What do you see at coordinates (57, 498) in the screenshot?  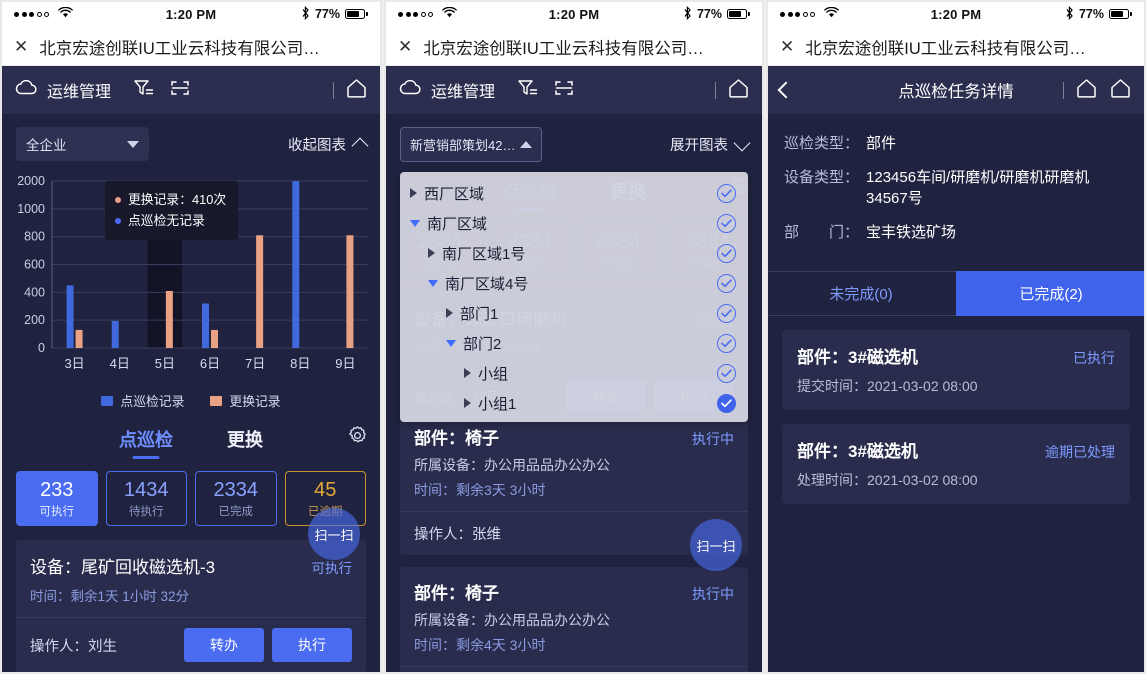 I see `stat-card-1: 233 可执行` at bounding box center [57, 498].